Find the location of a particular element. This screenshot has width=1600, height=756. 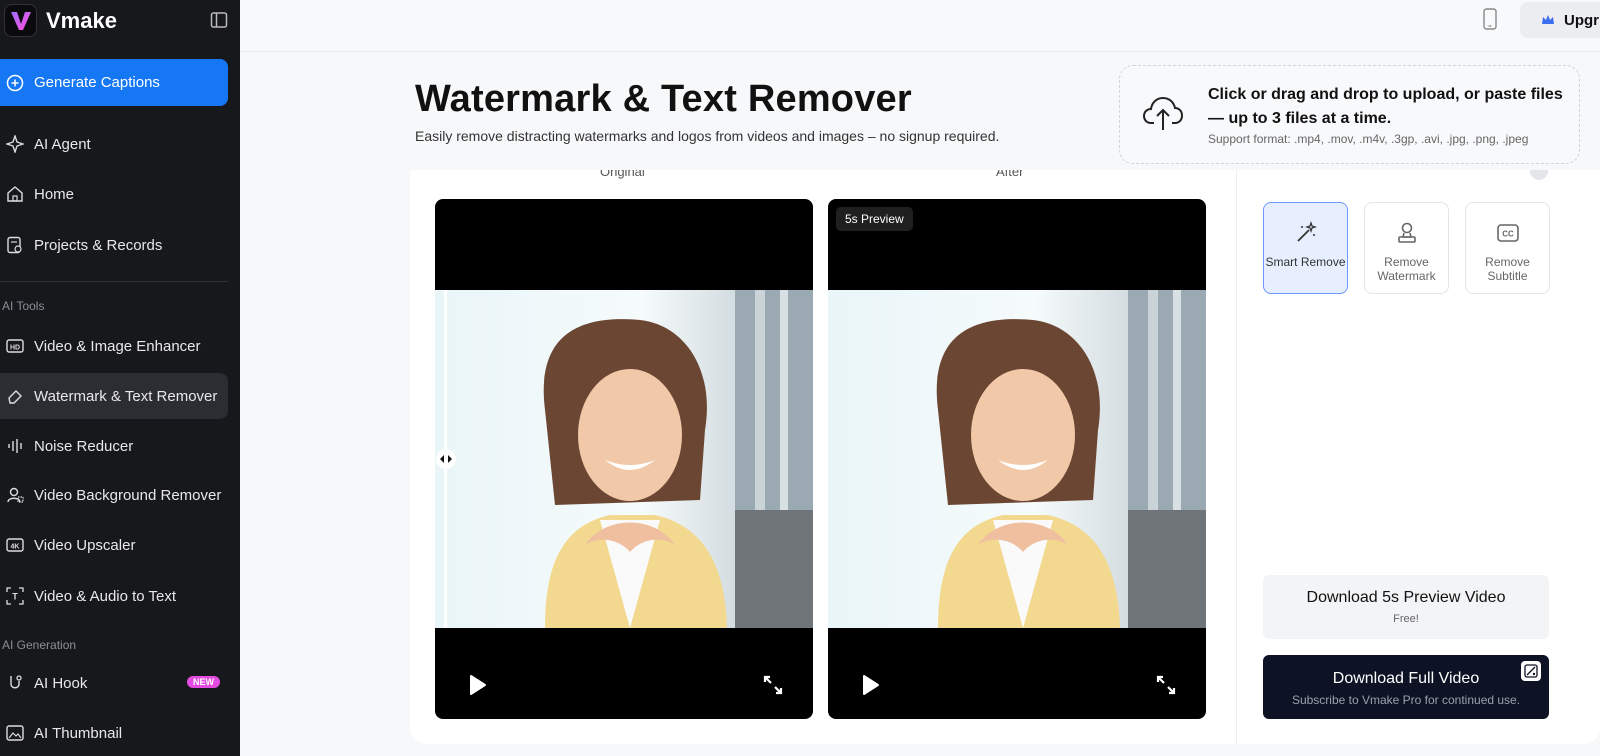

top-bar is located at coordinates (920, 26).